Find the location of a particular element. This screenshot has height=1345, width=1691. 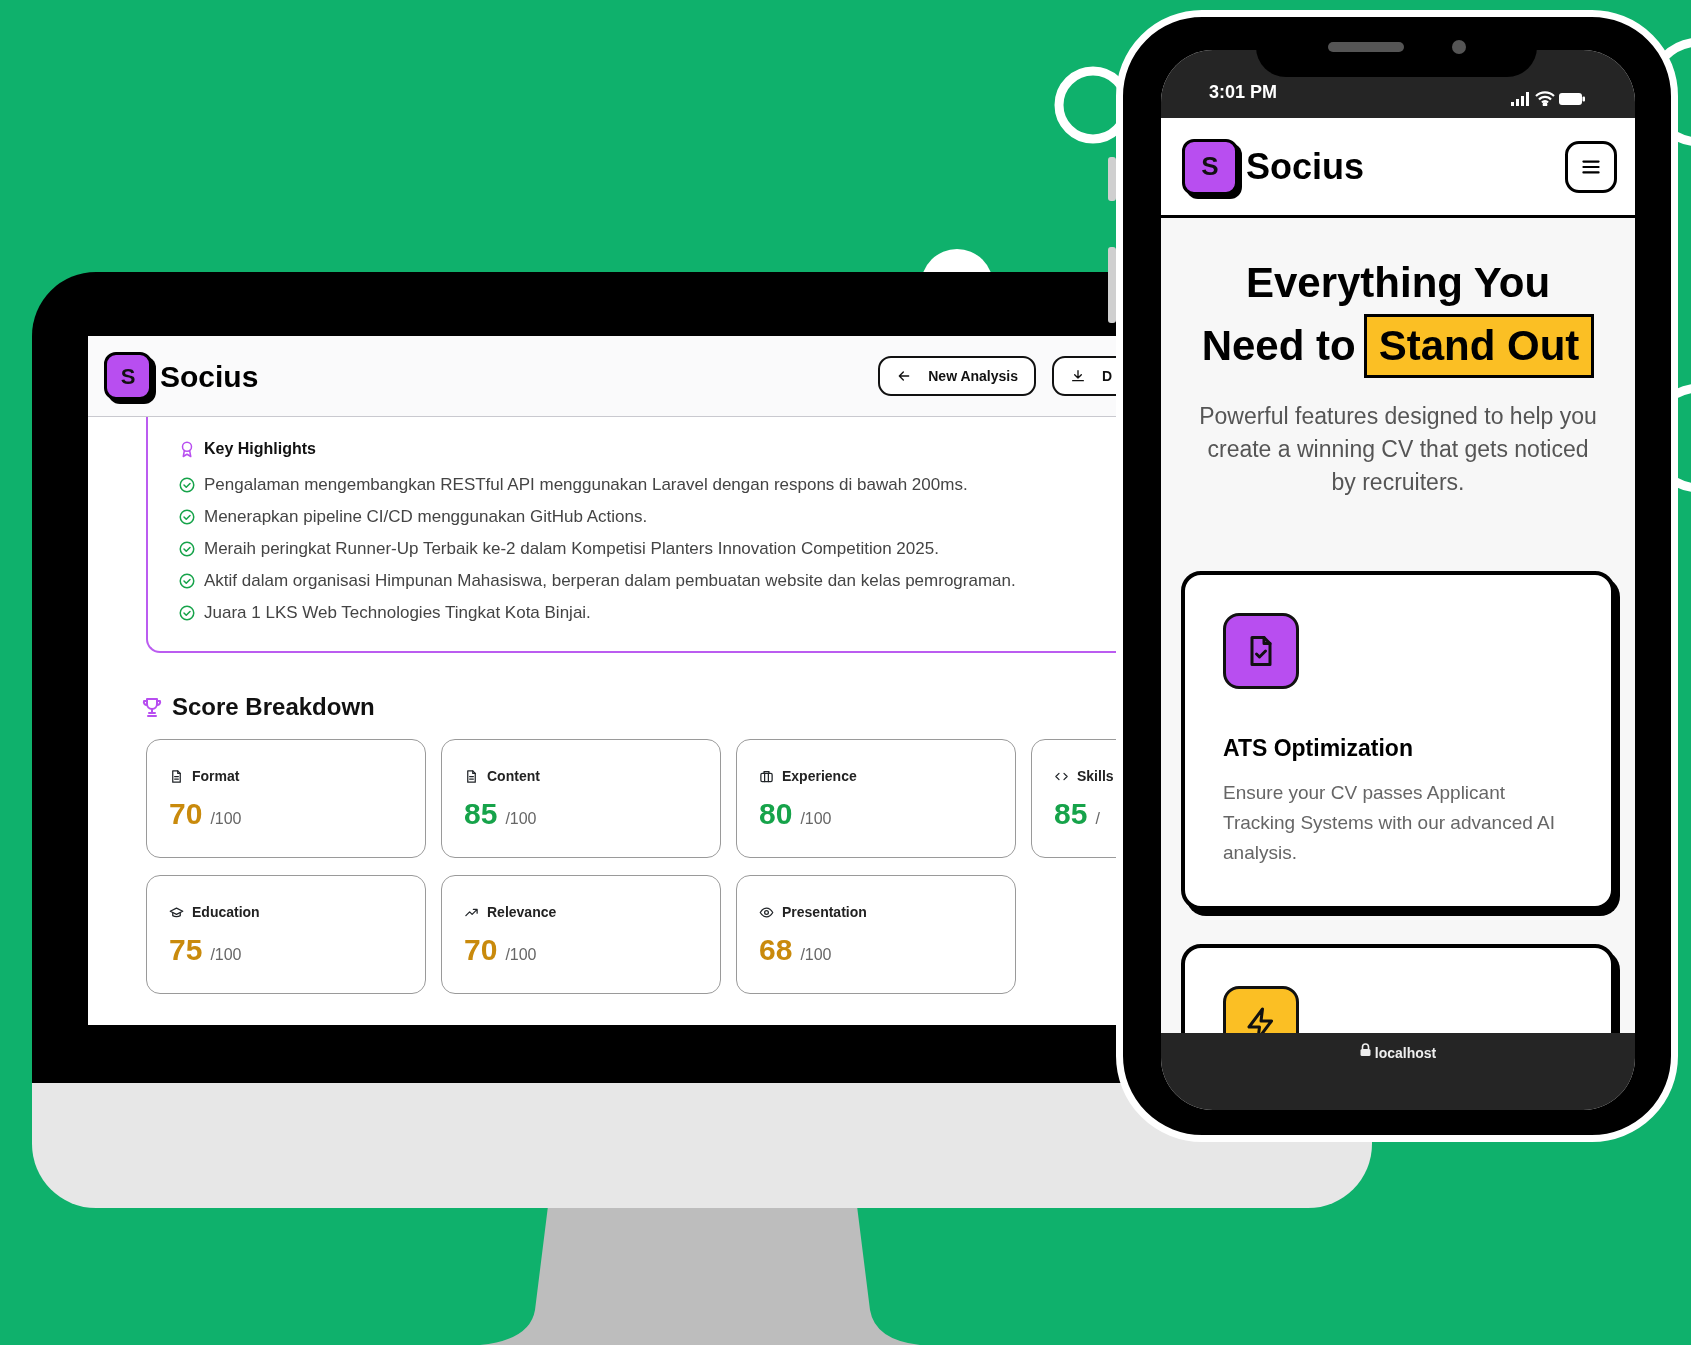

battery-icon is located at coordinates (1572, 98).